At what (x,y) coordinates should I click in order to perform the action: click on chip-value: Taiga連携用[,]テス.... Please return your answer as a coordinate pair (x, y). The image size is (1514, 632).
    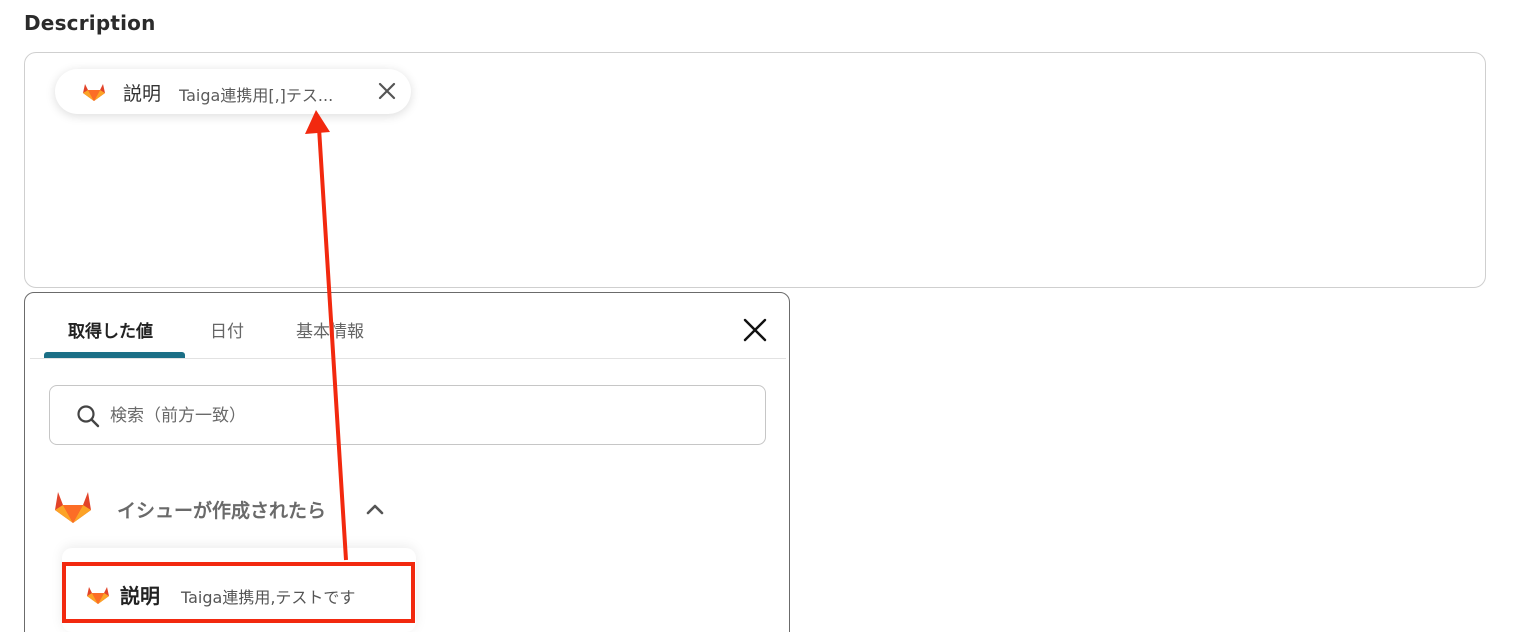
    Looking at the image, I should click on (256, 95).